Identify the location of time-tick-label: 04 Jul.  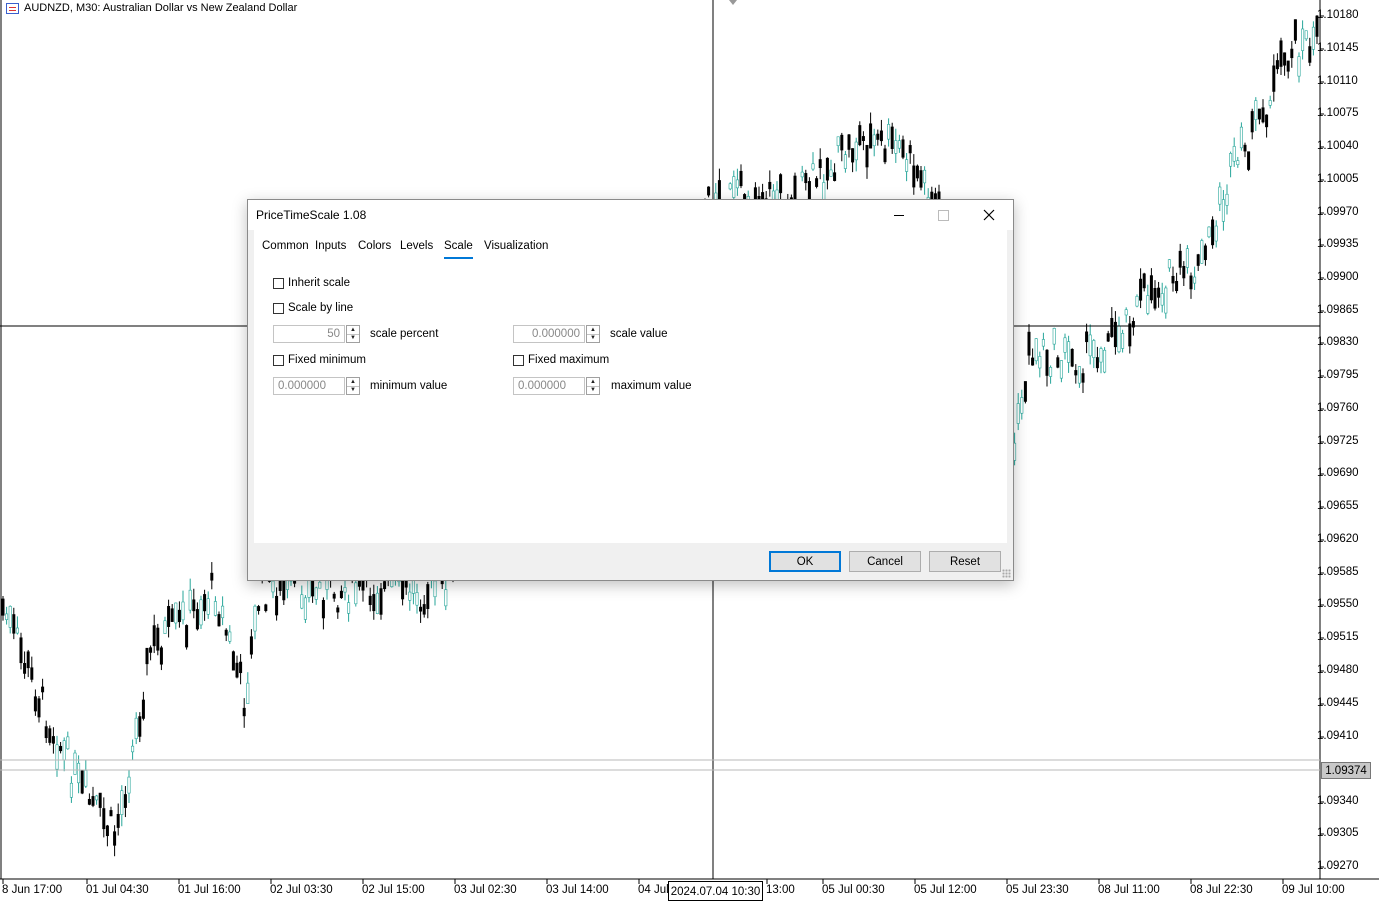
(653, 890).